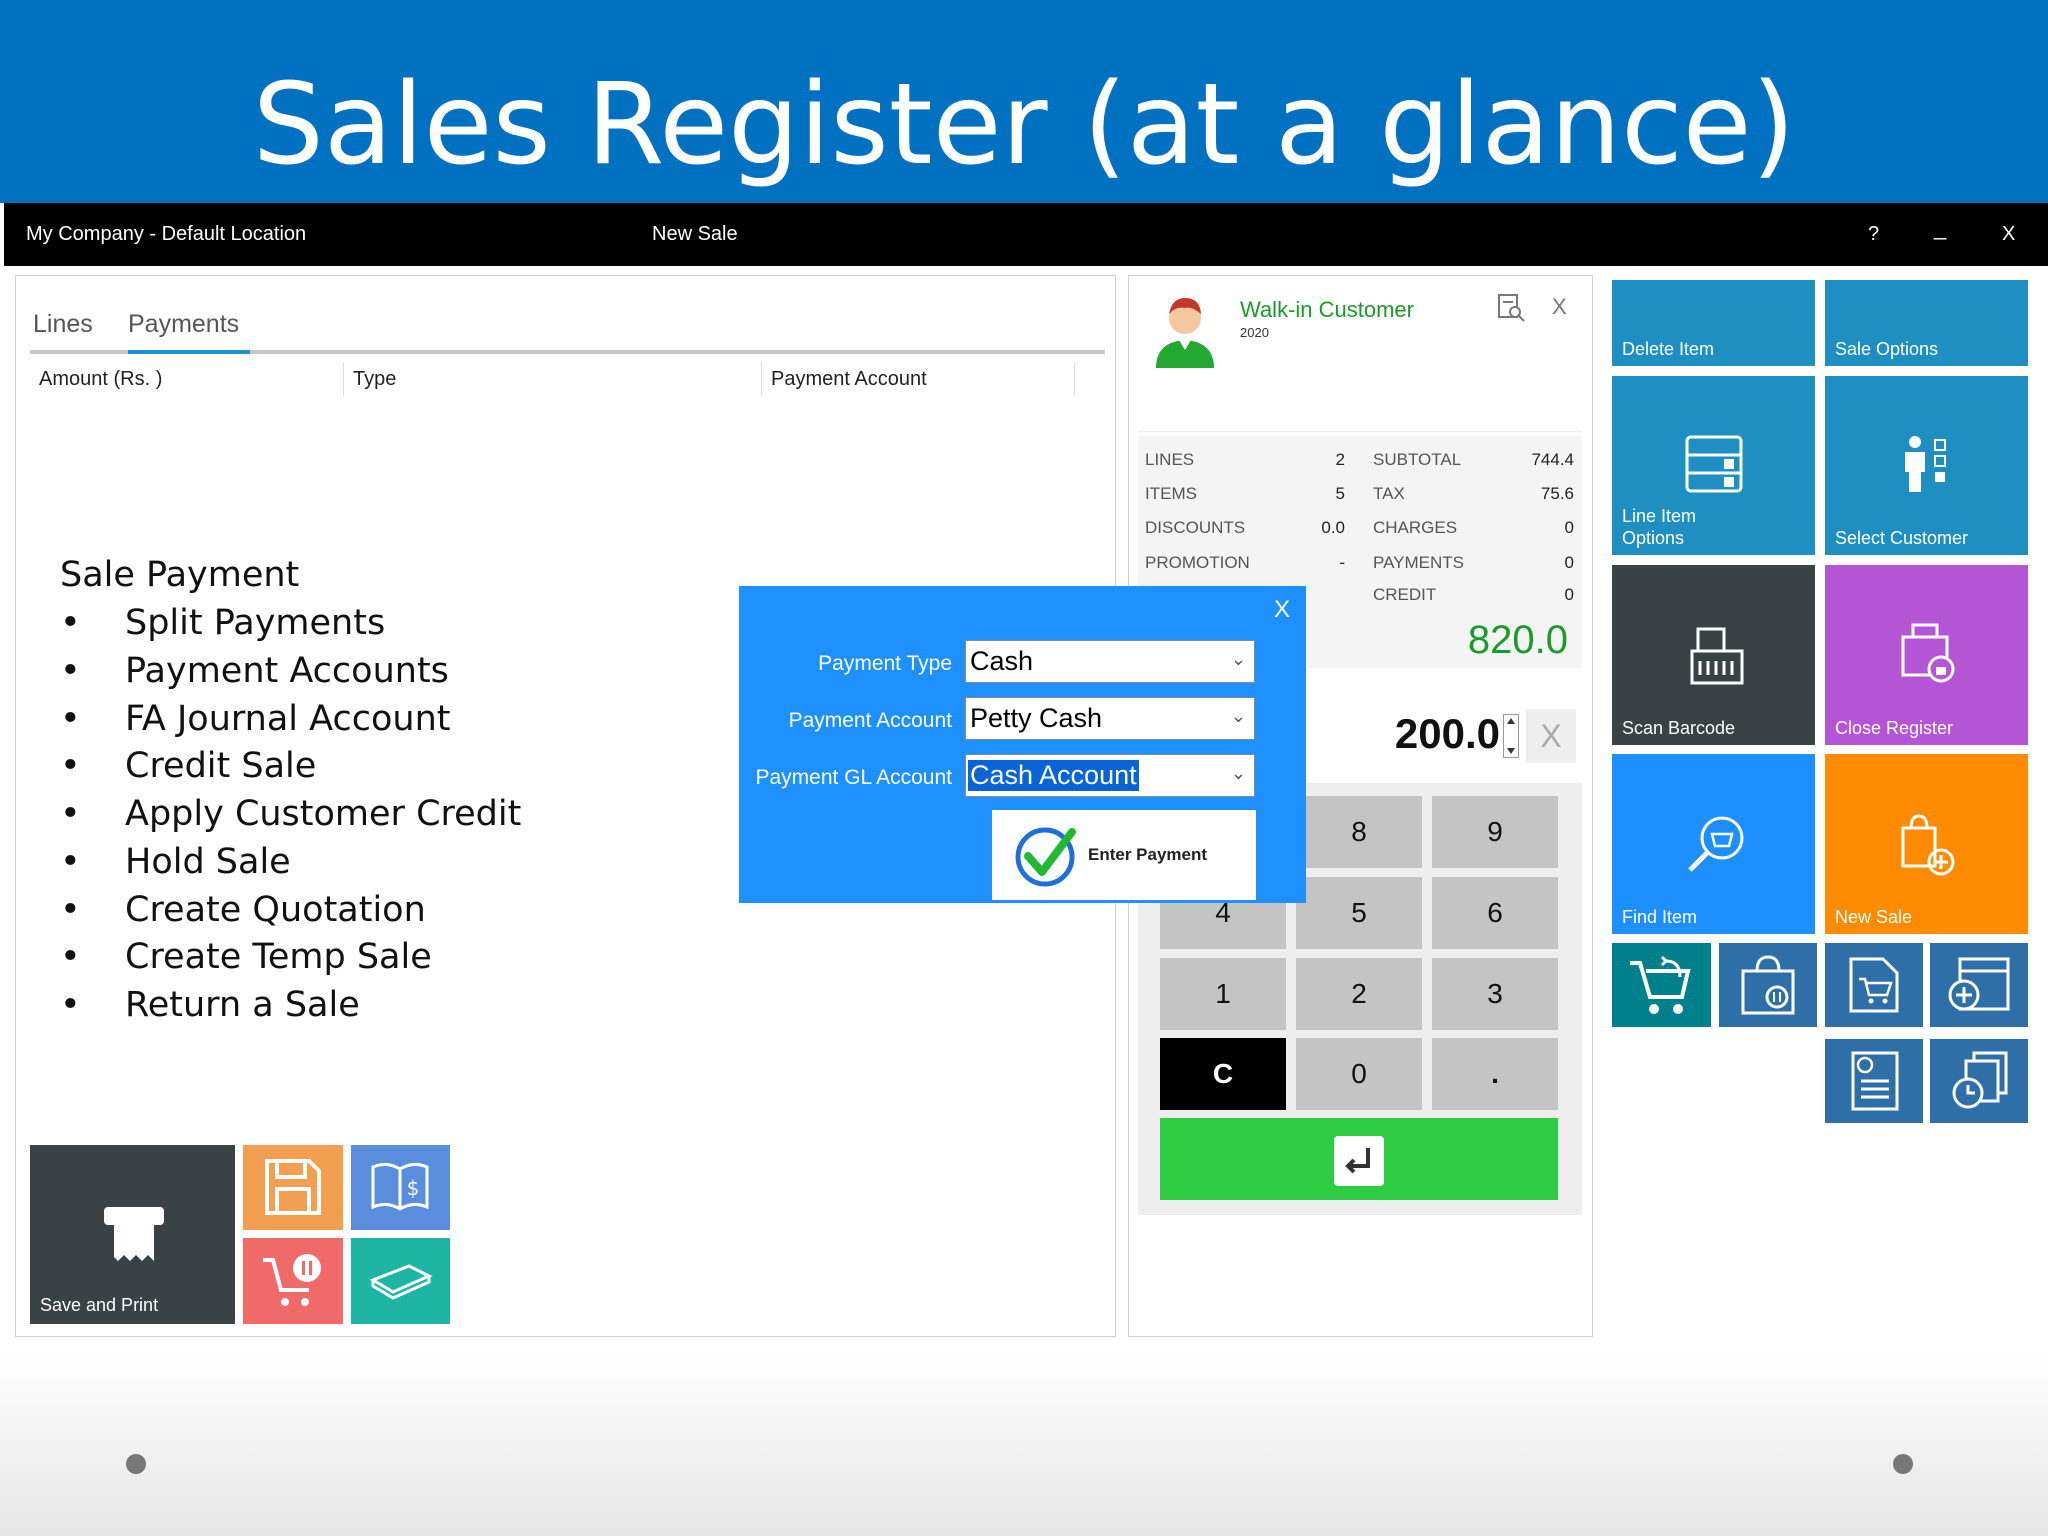 The width and height of the screenshot is (2048, 1536). I want to click on save-and-print-button: Save and Print, so click(132, 1234).